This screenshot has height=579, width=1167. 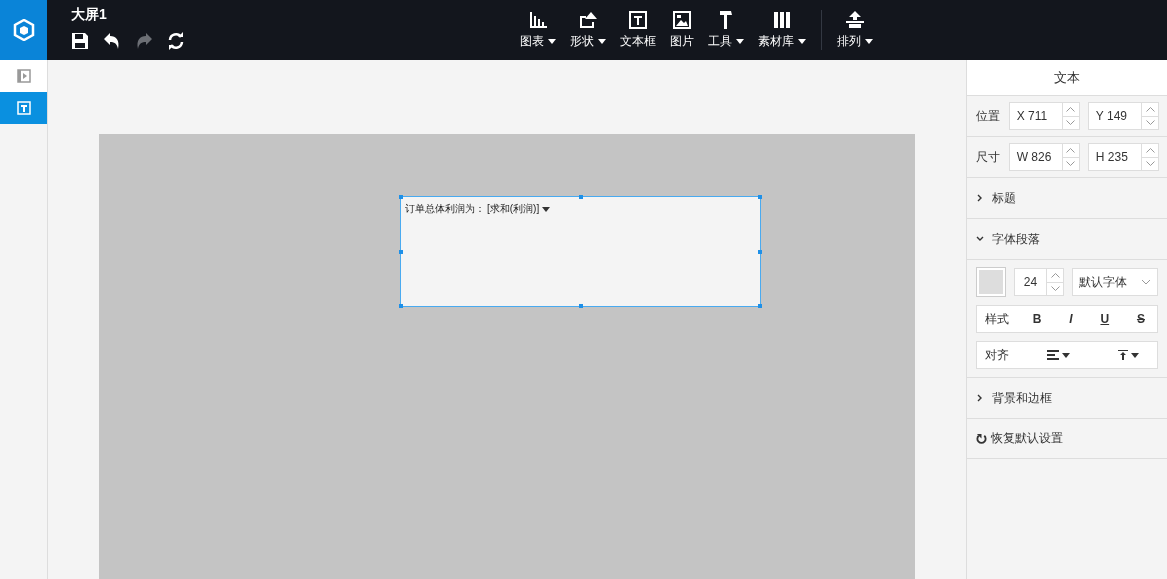 What do you see at coordinates (991, 282) in the screenshot?
I see `color-swatch` at bounding box center [991, 282].